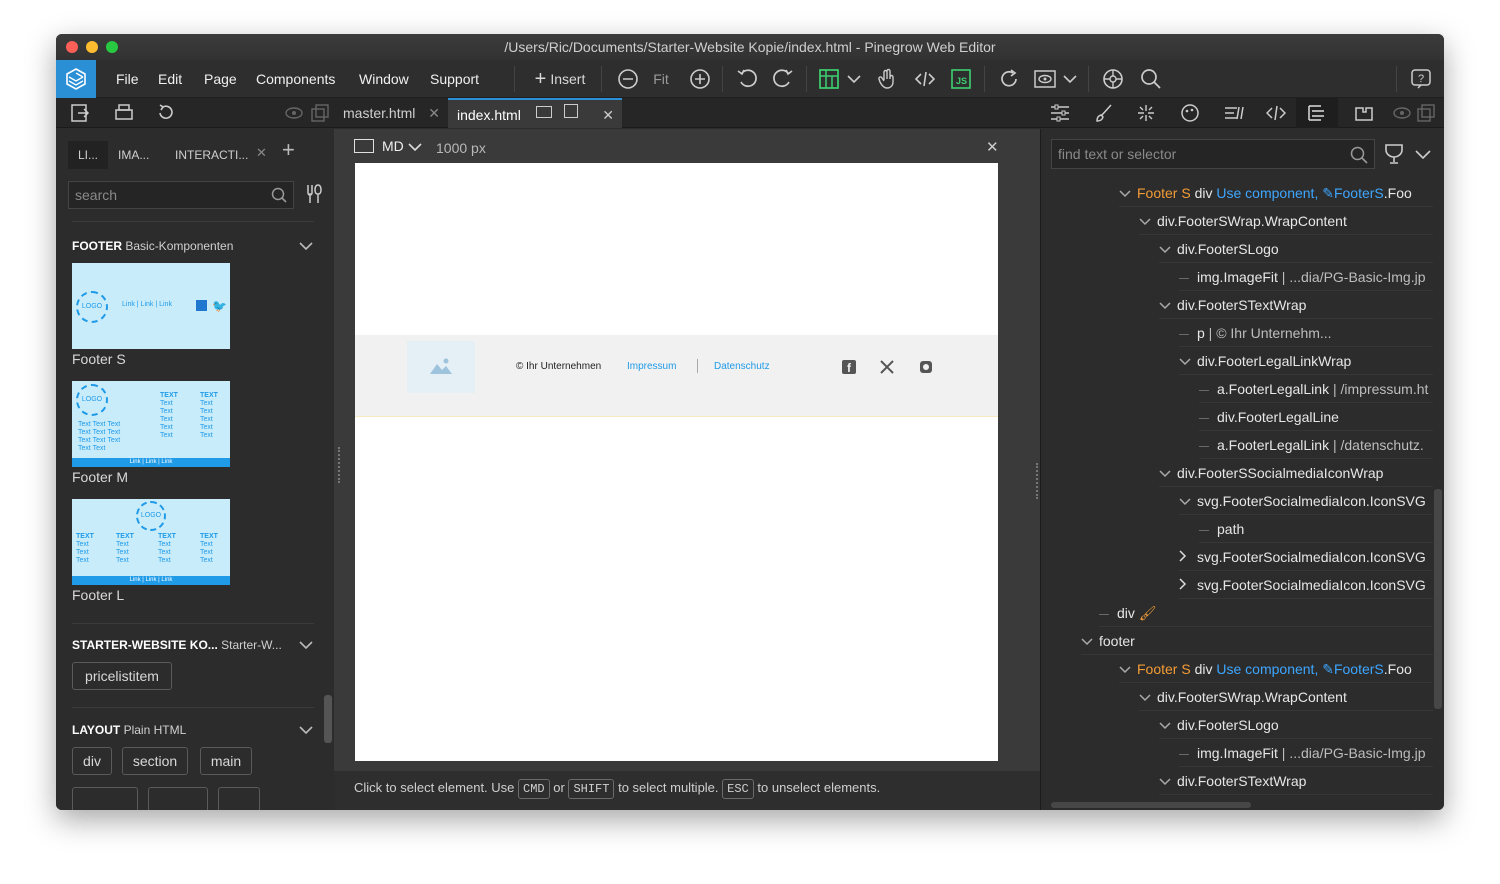 The width and height of the screenshot is (1500, 884). Describe the element at coordinates (364, 146) in the screenshot. I see `device-icon` at that location.